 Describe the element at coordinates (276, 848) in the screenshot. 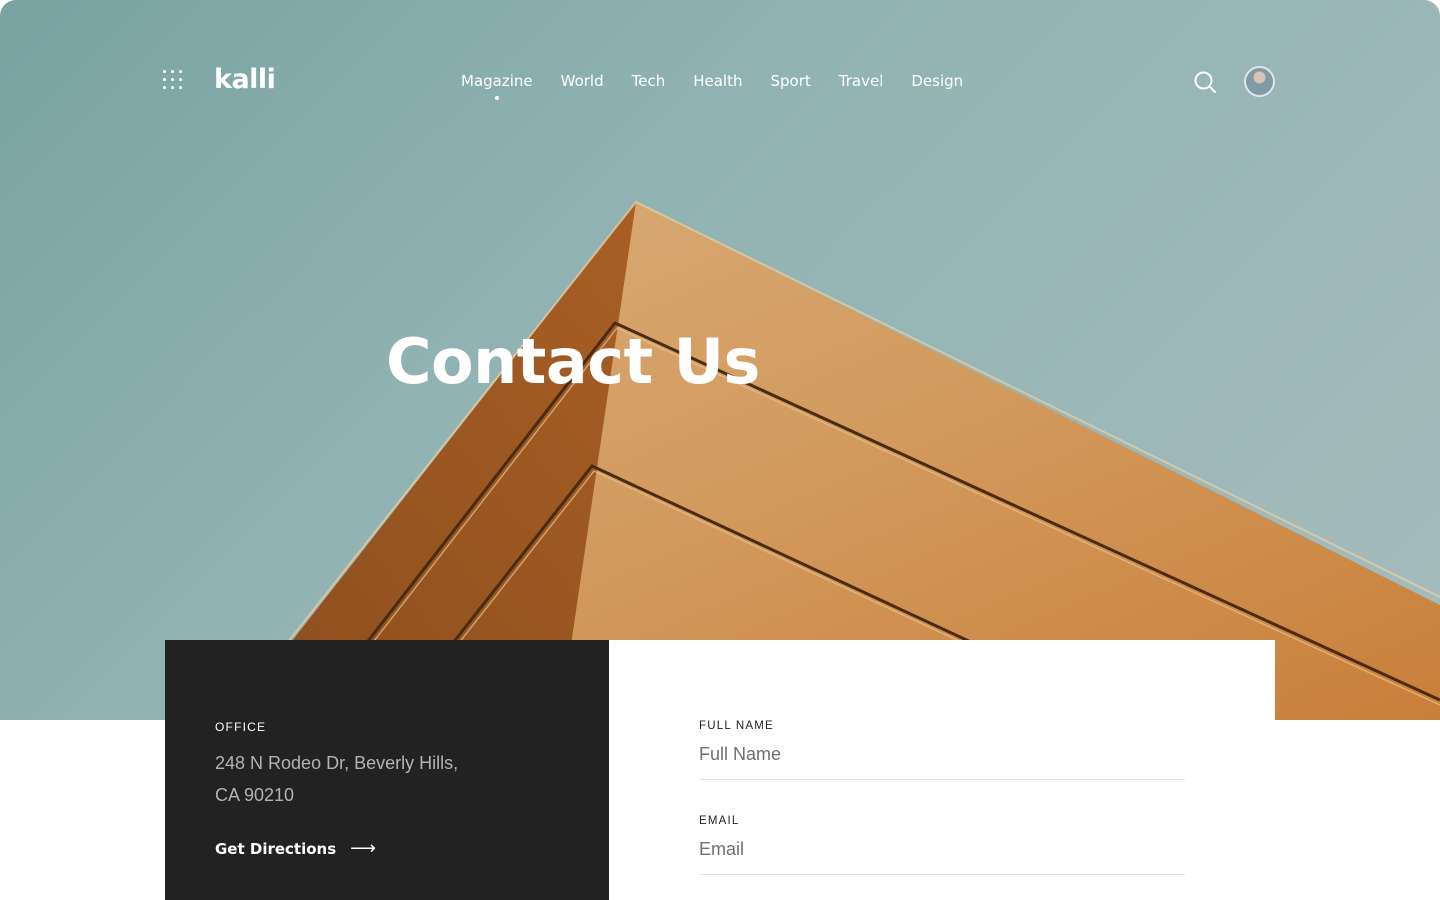

I see `get-directions-label: Get Directions` at that location.